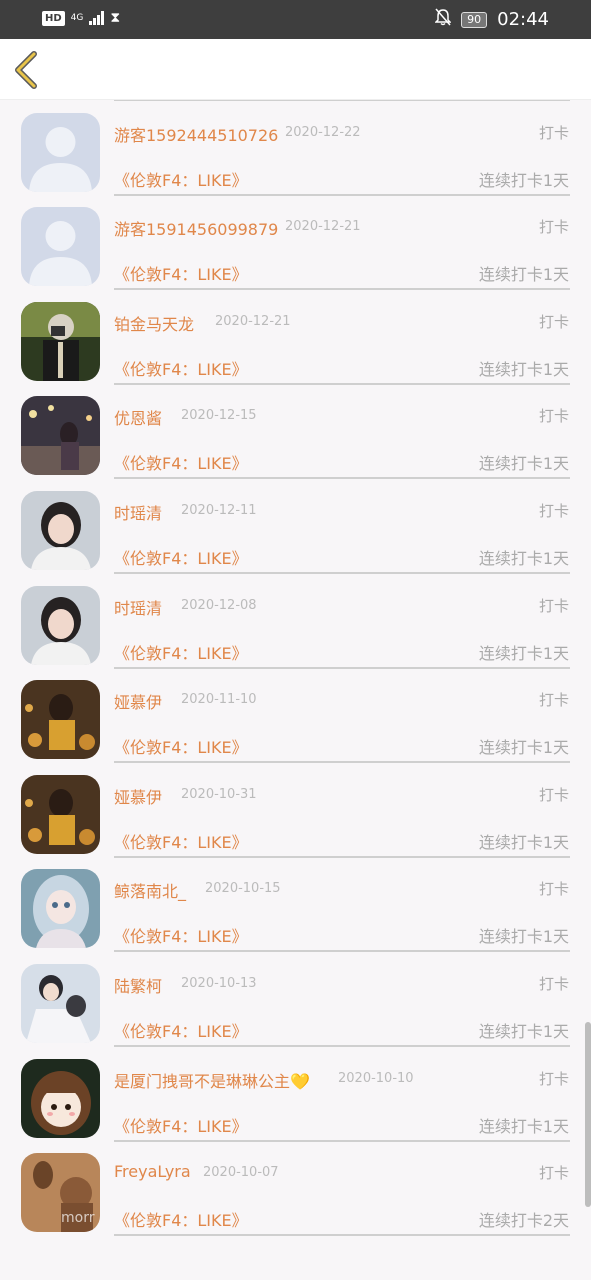 This screenshot has width=591, height=1280. Describe the element at coordinates (295, 721) in the screenshot. I see `list-item: 娅慕伊 2020-11-10 打卡 《伦敦F4：LIKE》 连续打卡1天` at that location.